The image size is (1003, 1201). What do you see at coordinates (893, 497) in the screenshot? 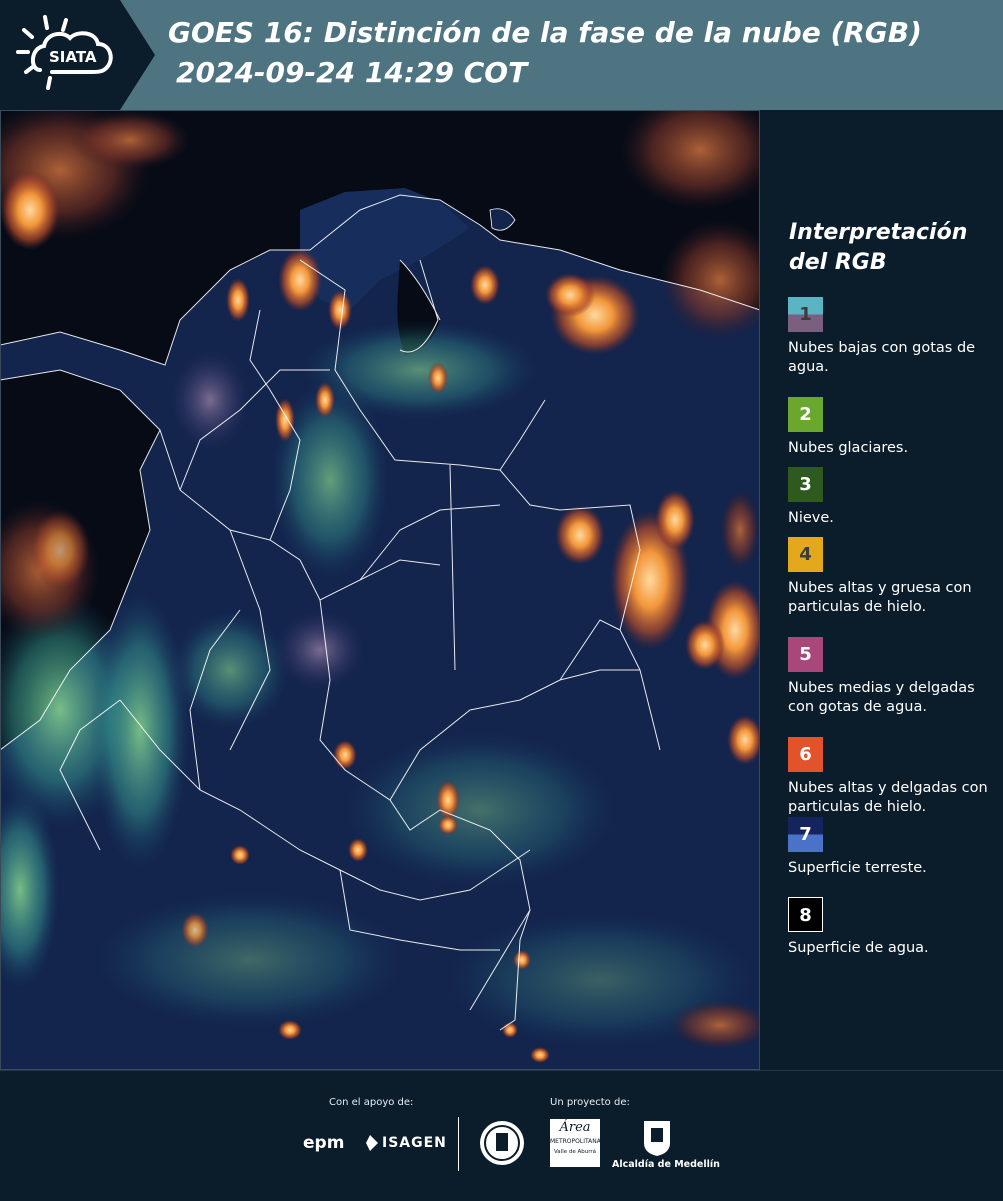
I see `legend-item-3: 3 Nieve.` at bounding box center [893, 497].